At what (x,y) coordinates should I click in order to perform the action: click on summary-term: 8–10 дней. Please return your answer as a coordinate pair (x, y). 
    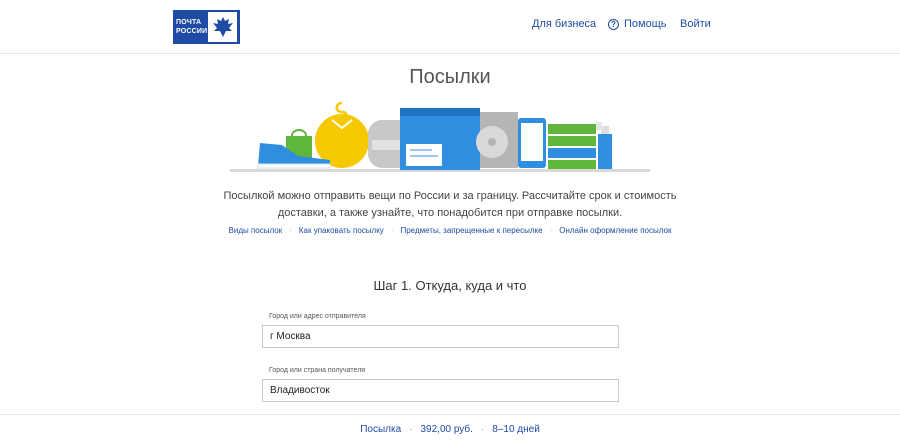
    Looking at the image, I should click on (516, 429).